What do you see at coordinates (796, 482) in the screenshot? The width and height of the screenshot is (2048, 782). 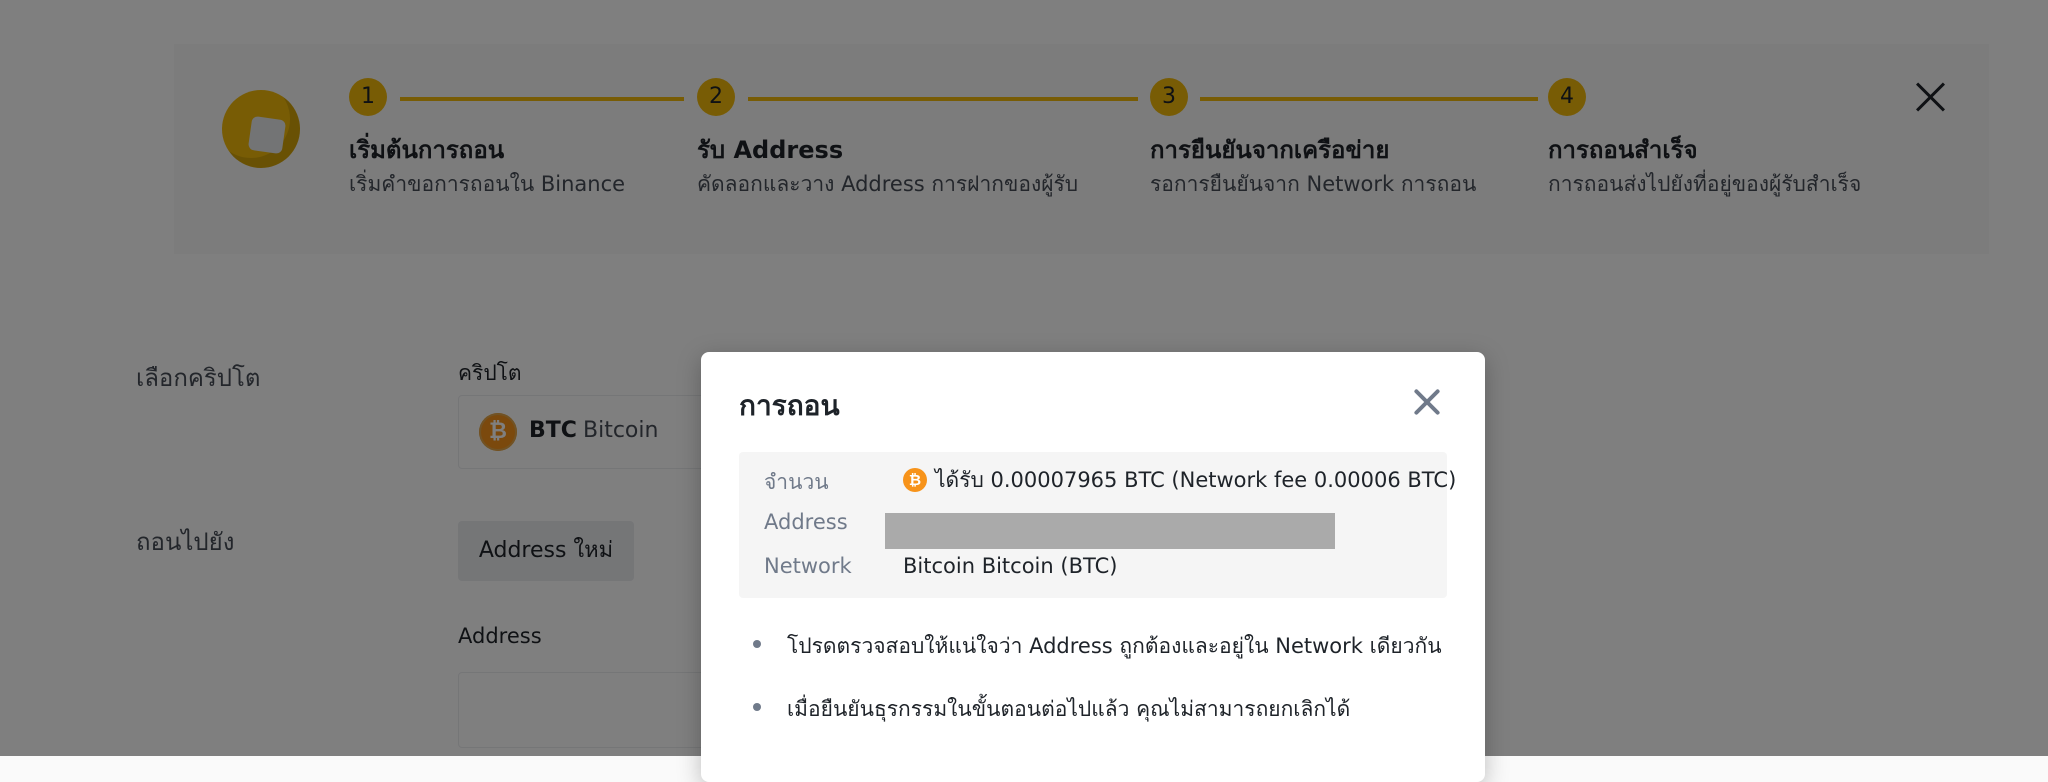 I see `amount-label: จำนวน` at bounding box center [796, 482].